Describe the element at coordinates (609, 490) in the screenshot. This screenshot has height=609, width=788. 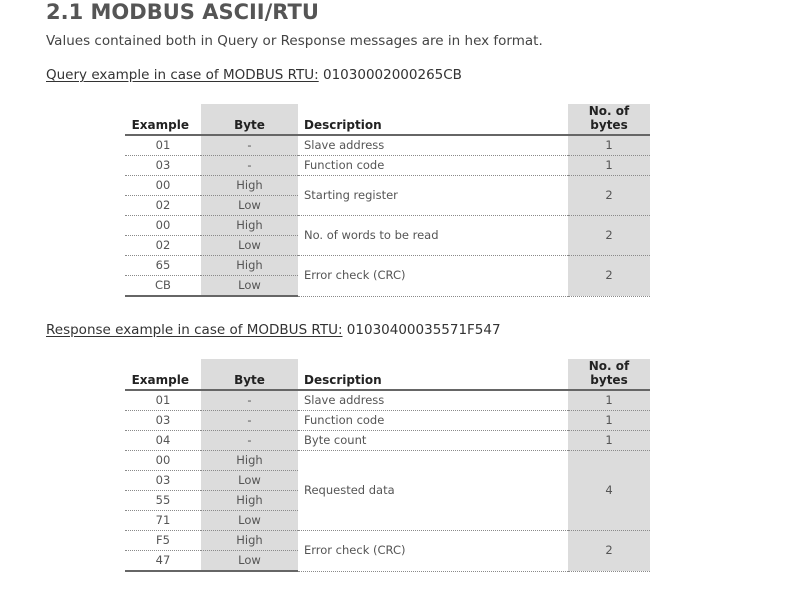
I see `bytes-cell: 4` at that location.